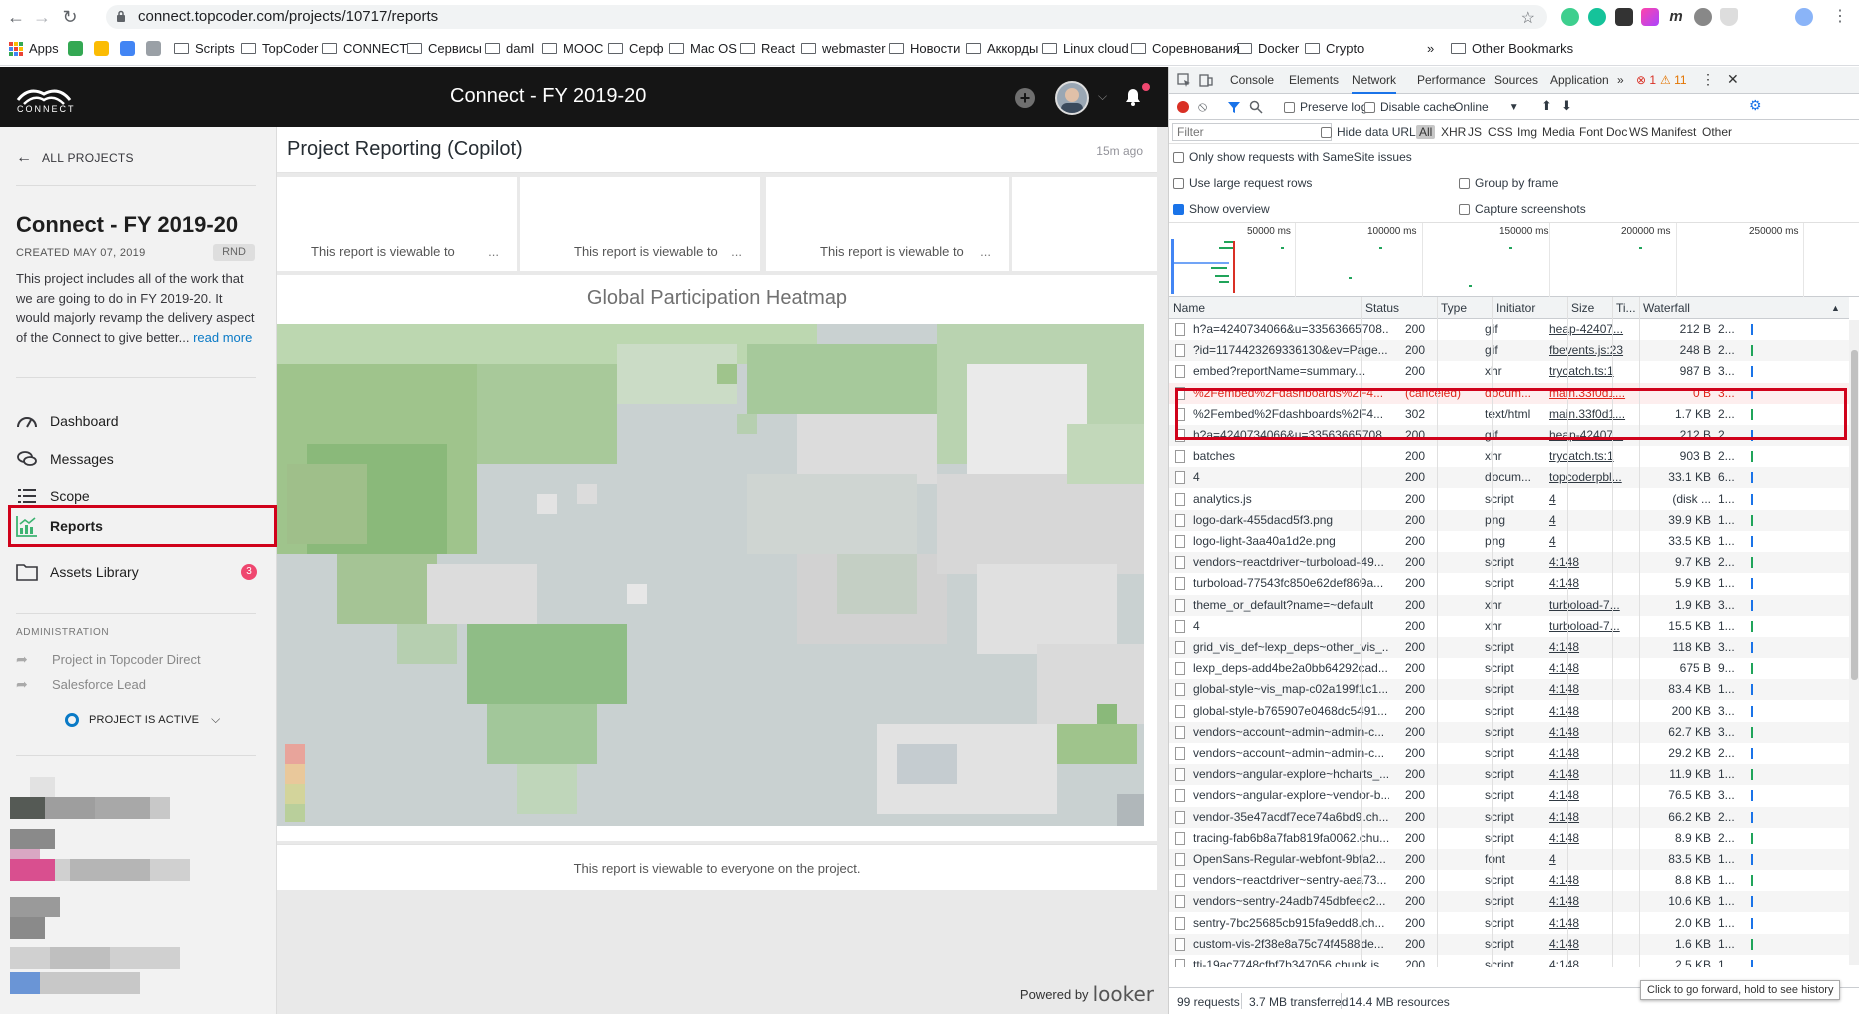 The height and width of the screenshot is (1014, 1859). I want to click on warning-count: ⚠ 11, so click(1673, 80).